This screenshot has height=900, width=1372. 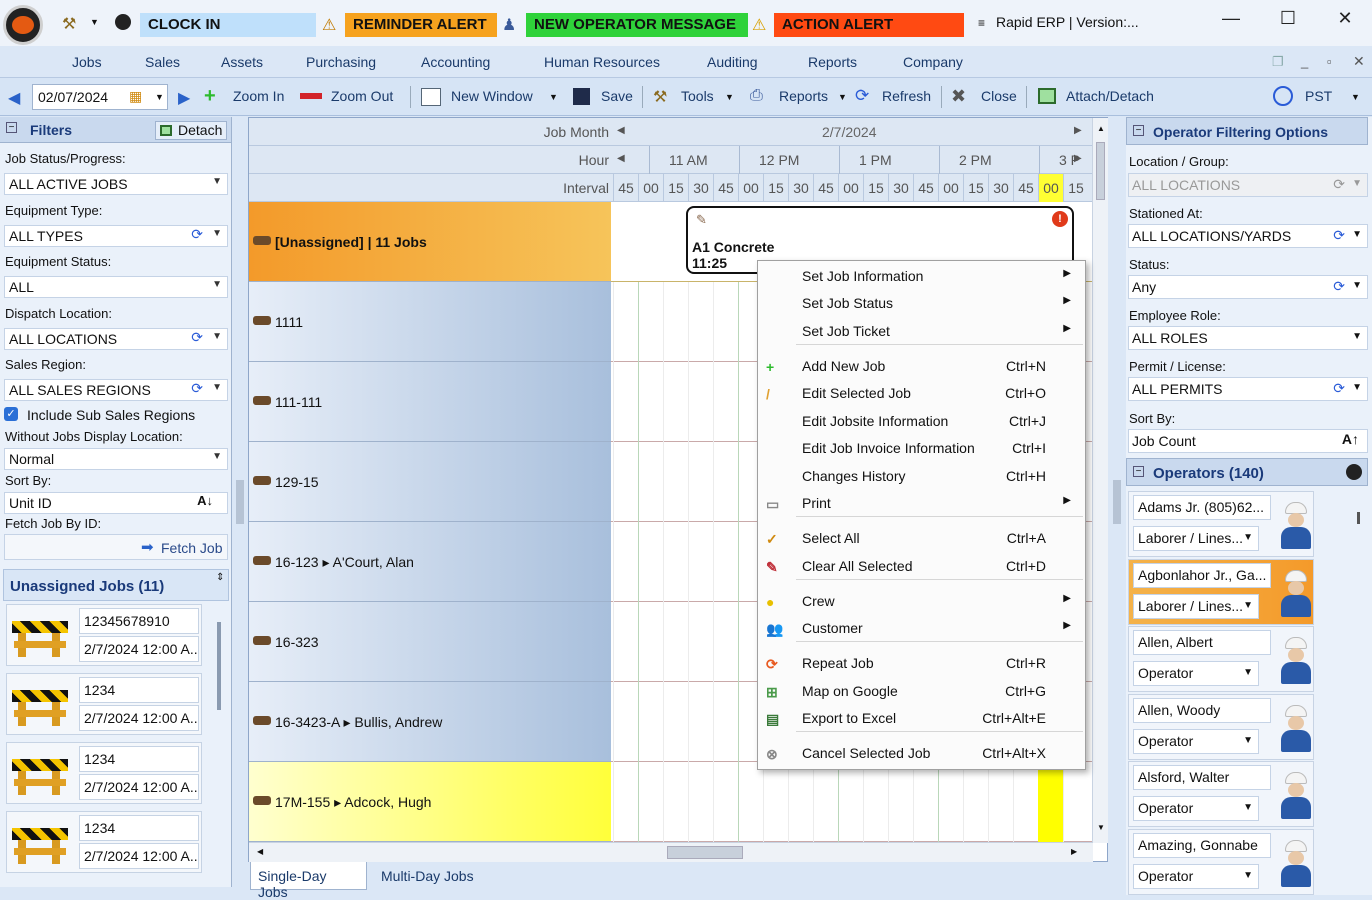 What do you see at coordinates (933, 62) in the screenshot?
I see `menu-company: Company` at bounding box center [933, 62].